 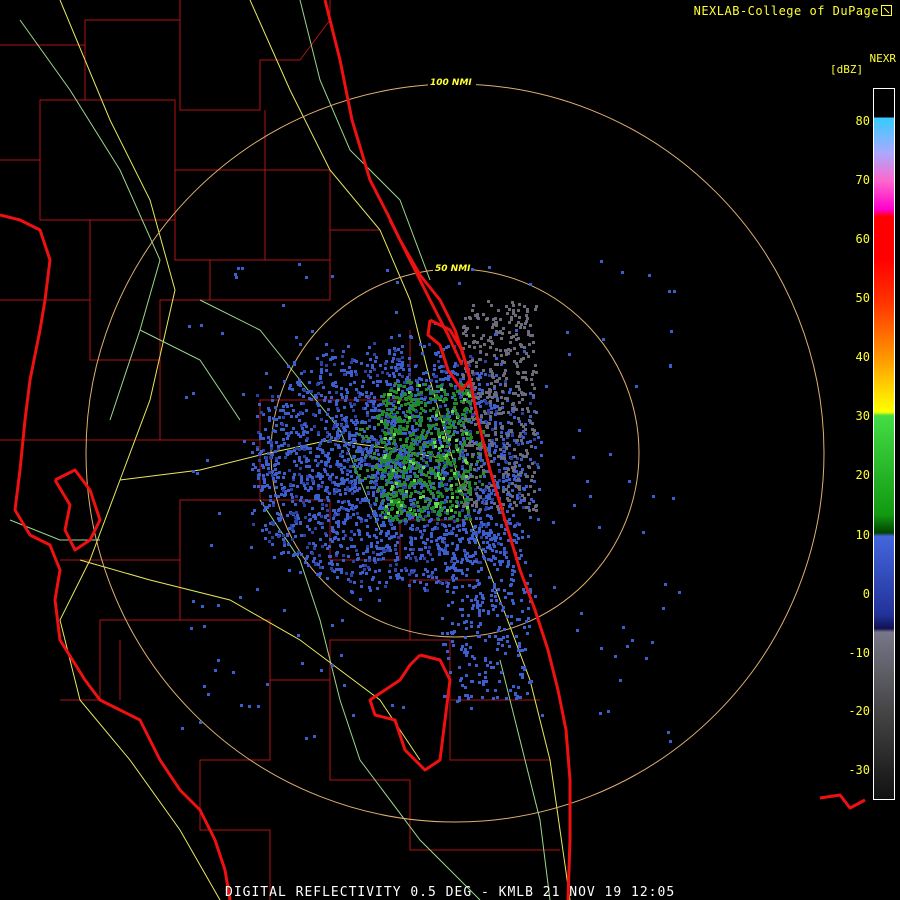 I want to click on external-link-icon, so click(x=886, y=10).